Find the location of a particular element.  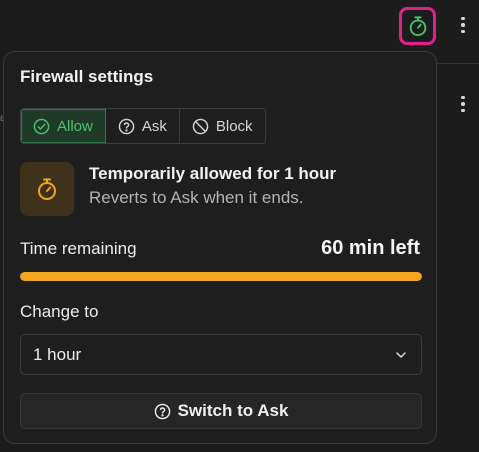

ban-icon is located at coordinates (200, 126).